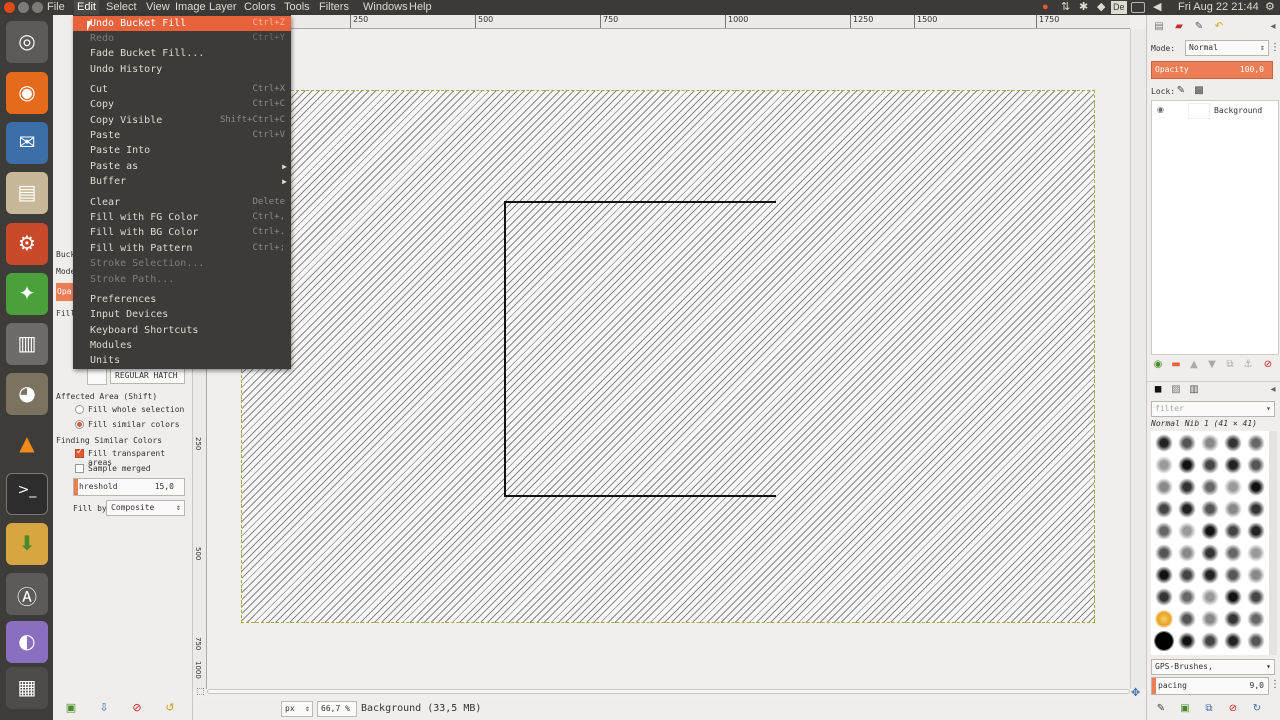  I want to click on software-center-icon: ✦, so click(27, 294).